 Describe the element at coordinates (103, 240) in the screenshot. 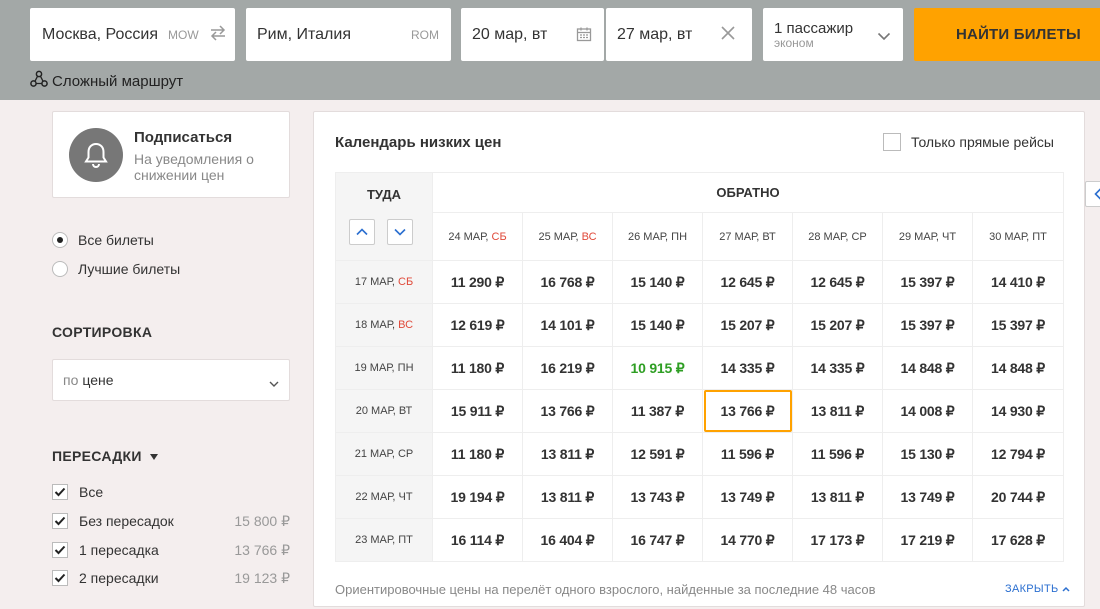

I see `all-tickets-option: Все билеты` at that location.